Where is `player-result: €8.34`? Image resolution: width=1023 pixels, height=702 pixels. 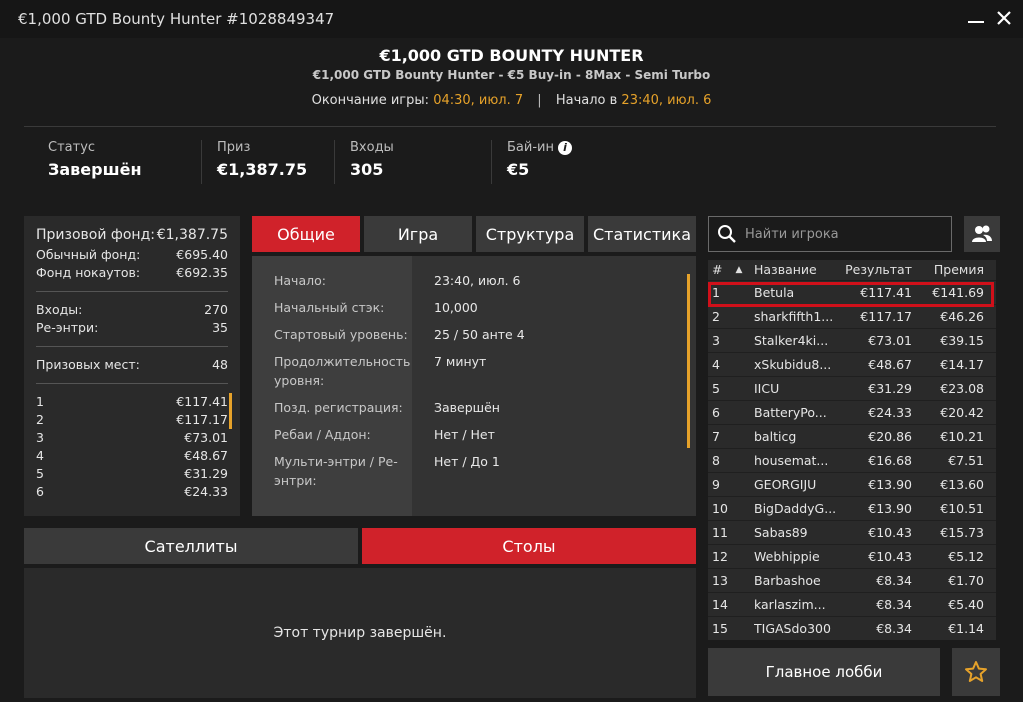
player-result: €8.34 is located at coordinates (894, 604).